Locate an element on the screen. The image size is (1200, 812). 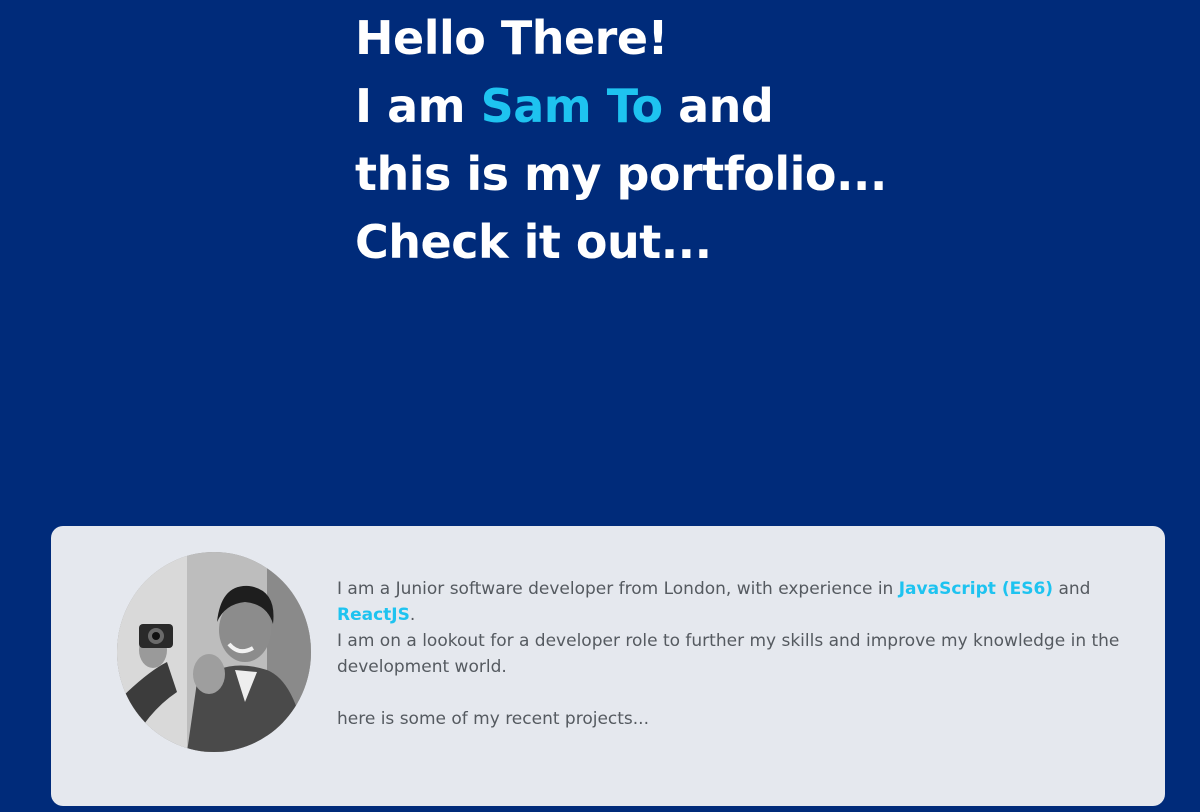
about-period: . is located at coordinates (412, 615).